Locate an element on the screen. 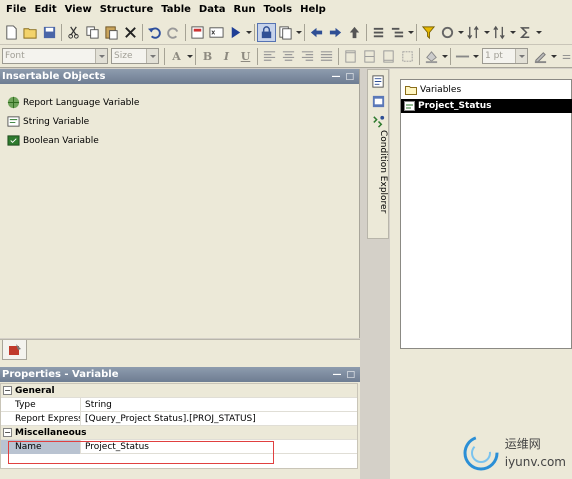 Image resolution: width=572 pixels, height=479 pixels. group-icon is located at coordinates (397, 32).